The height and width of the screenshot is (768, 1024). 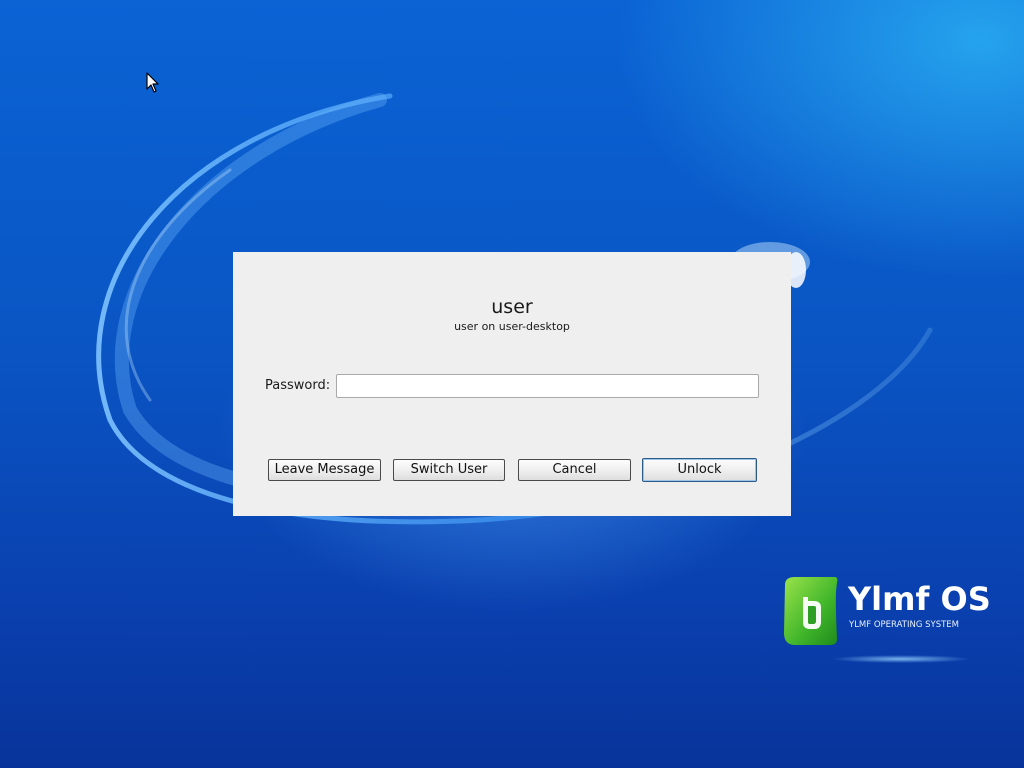 I want to click on ylmf-os-logo: Ylmf OS YLMF OPERATING SYSTEM, so click(x=886, y=622).